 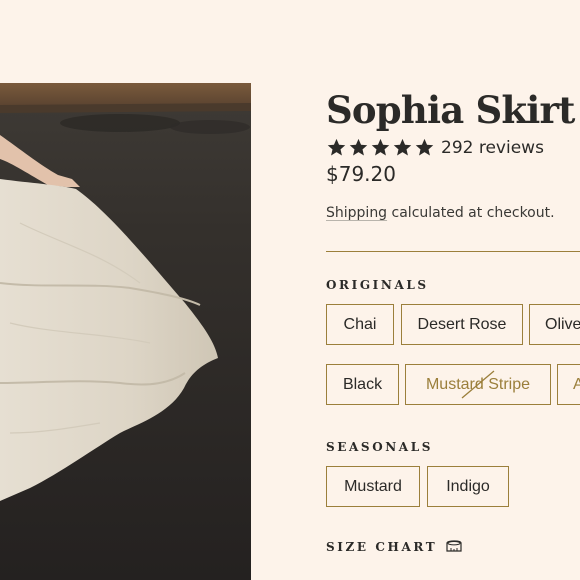 What do you see at coordinates (356, 213) in the screenshot?
I see `shipping-link: Shipping` at bounding box center [356, 213].